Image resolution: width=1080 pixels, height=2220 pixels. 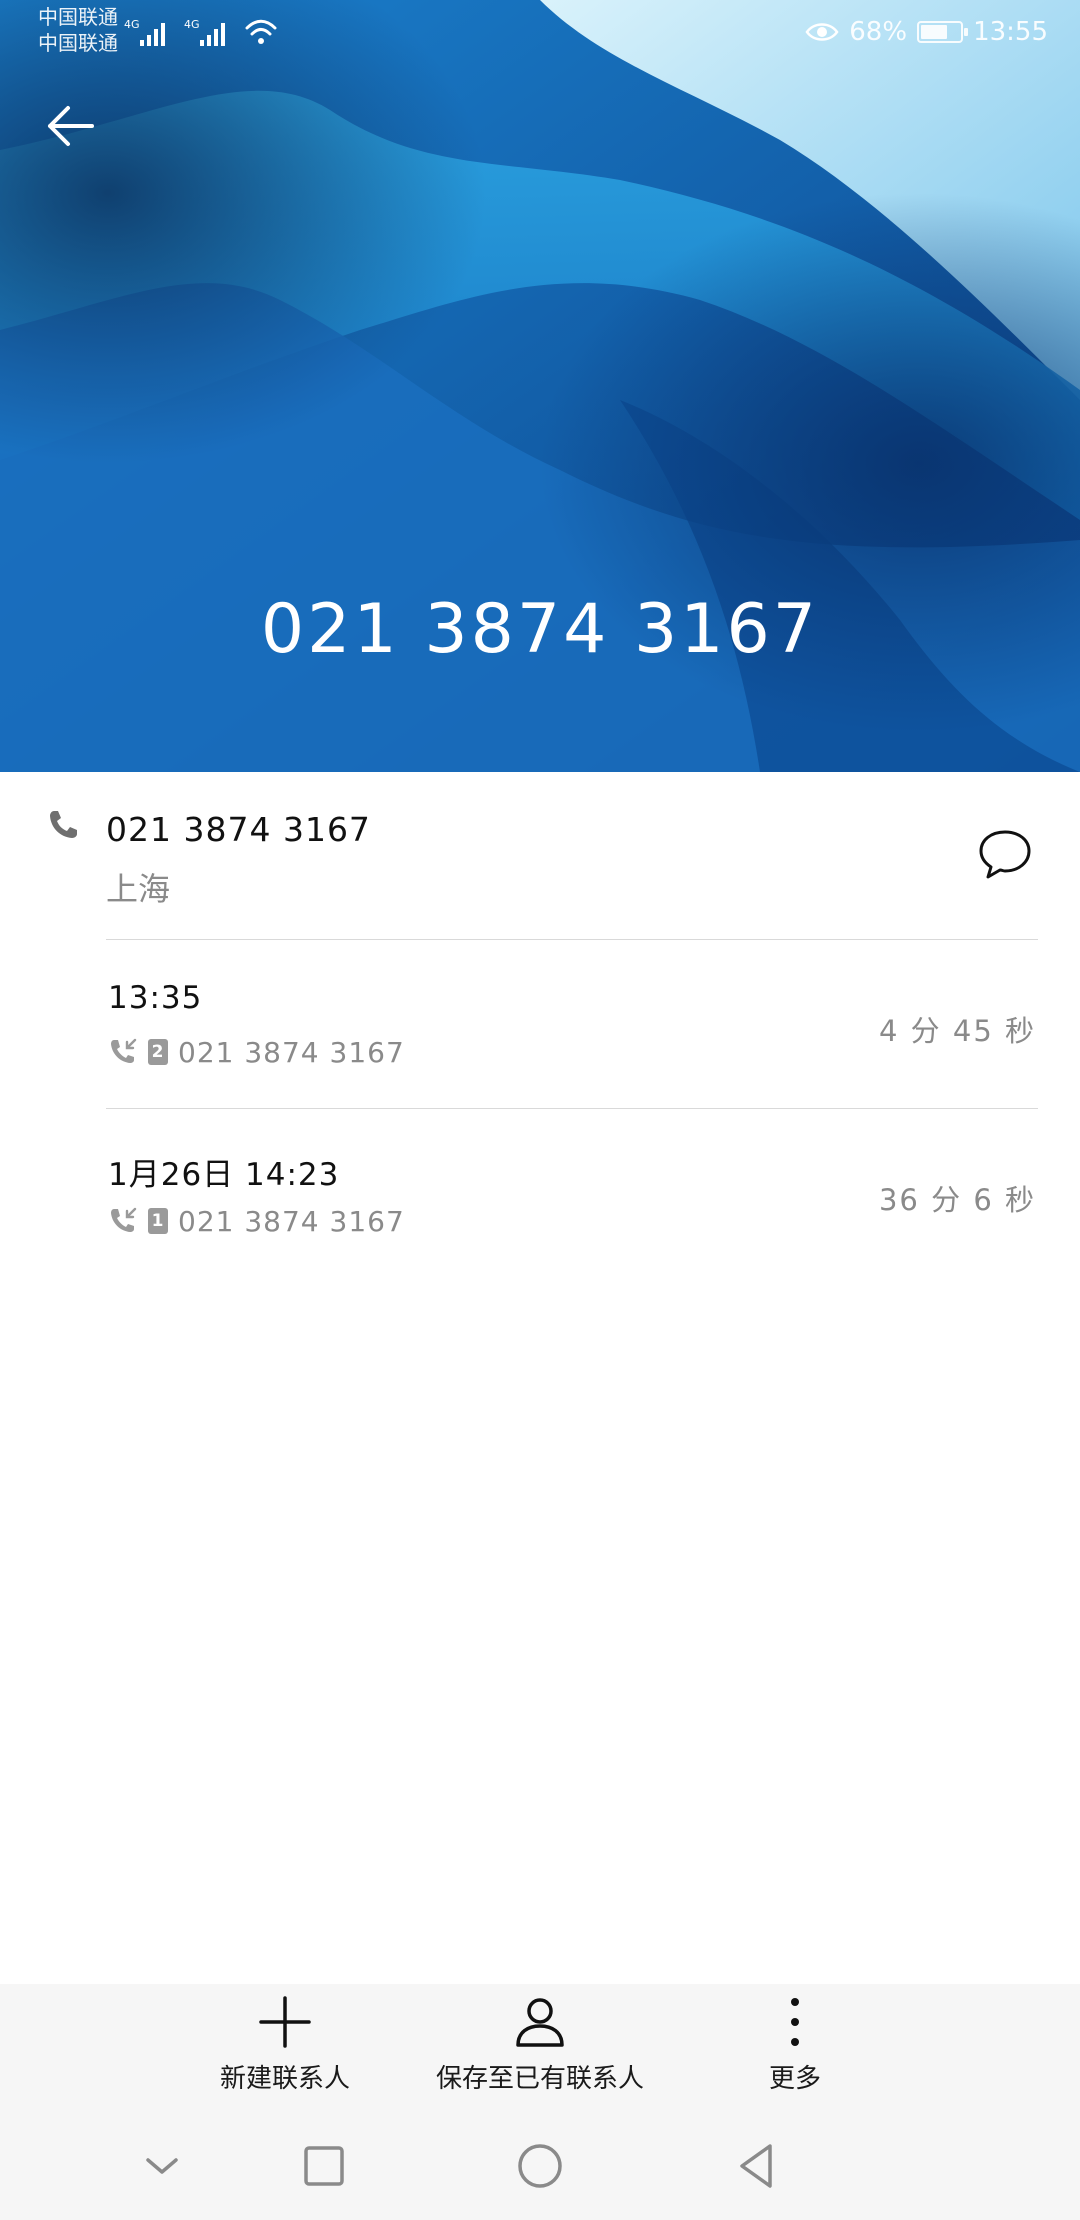 I want to click on back-button, so click(x=75, y=126).